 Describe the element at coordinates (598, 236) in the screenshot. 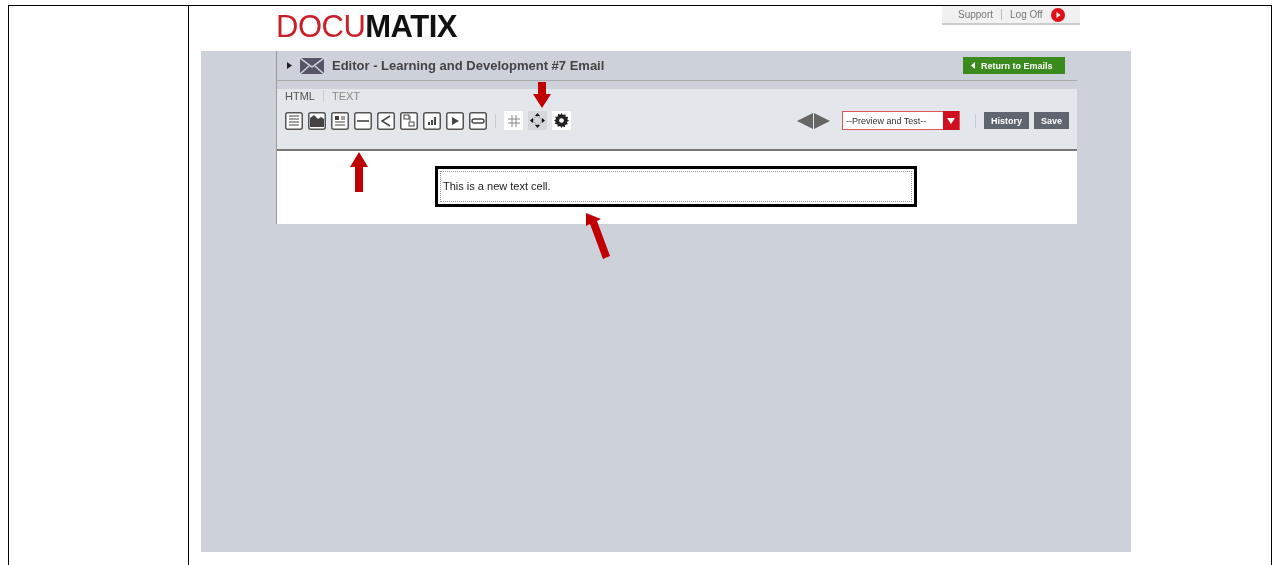

I see `diagonal-arrow-icon` at that location.